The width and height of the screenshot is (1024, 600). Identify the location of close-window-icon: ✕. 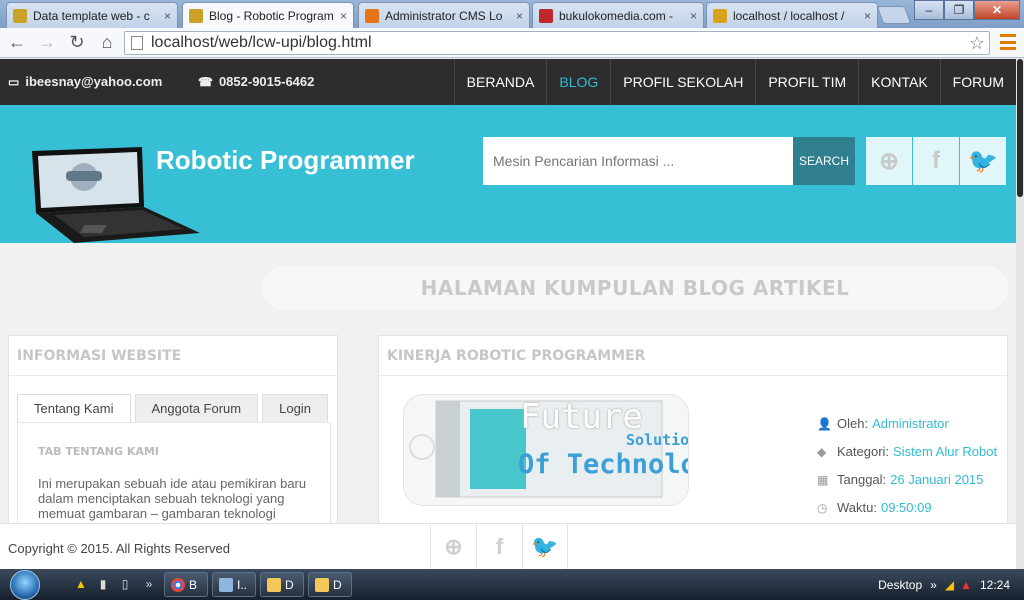
(997, 10).